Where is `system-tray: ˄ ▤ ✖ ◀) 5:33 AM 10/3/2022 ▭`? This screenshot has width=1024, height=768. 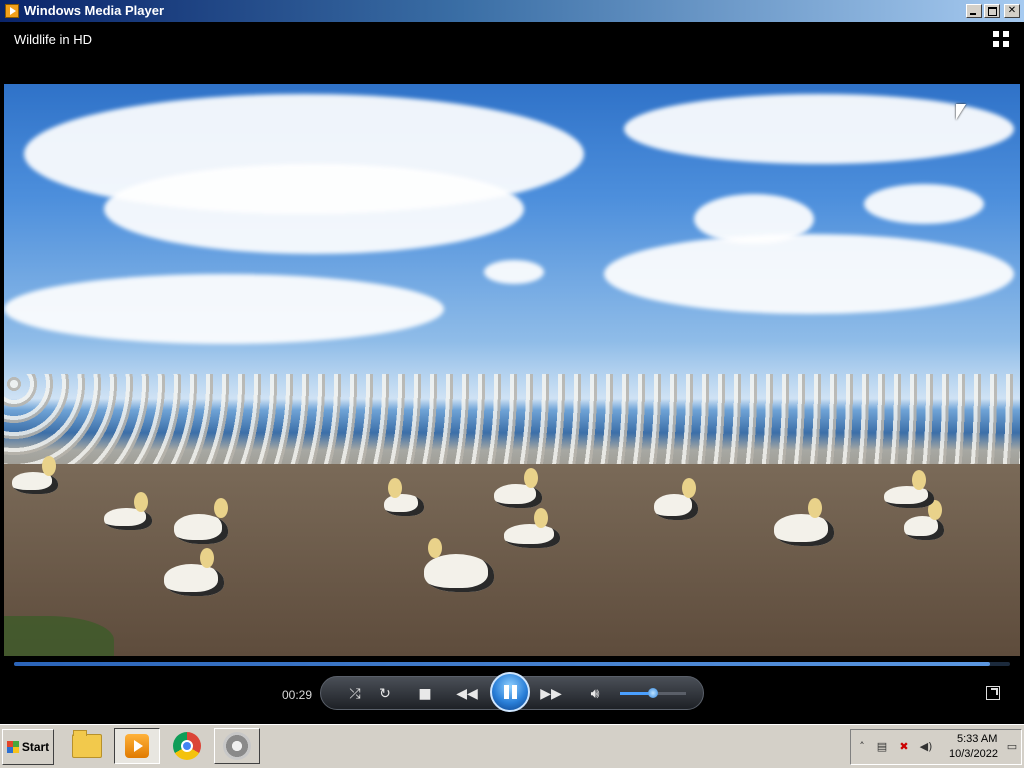
system-tray: ˄ ▤ ✖ ◀) 5:33 AM 10/3/2022 ▭ is located at coordinates (936, 747).